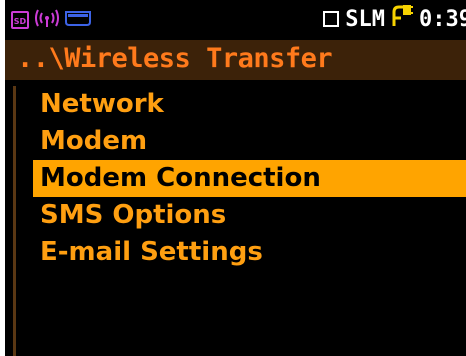 This screenshot has width=466, height=356. Describe the element at coordinates (249, 104) in the screenshot. I see `menu-item-network: Network` at that location.